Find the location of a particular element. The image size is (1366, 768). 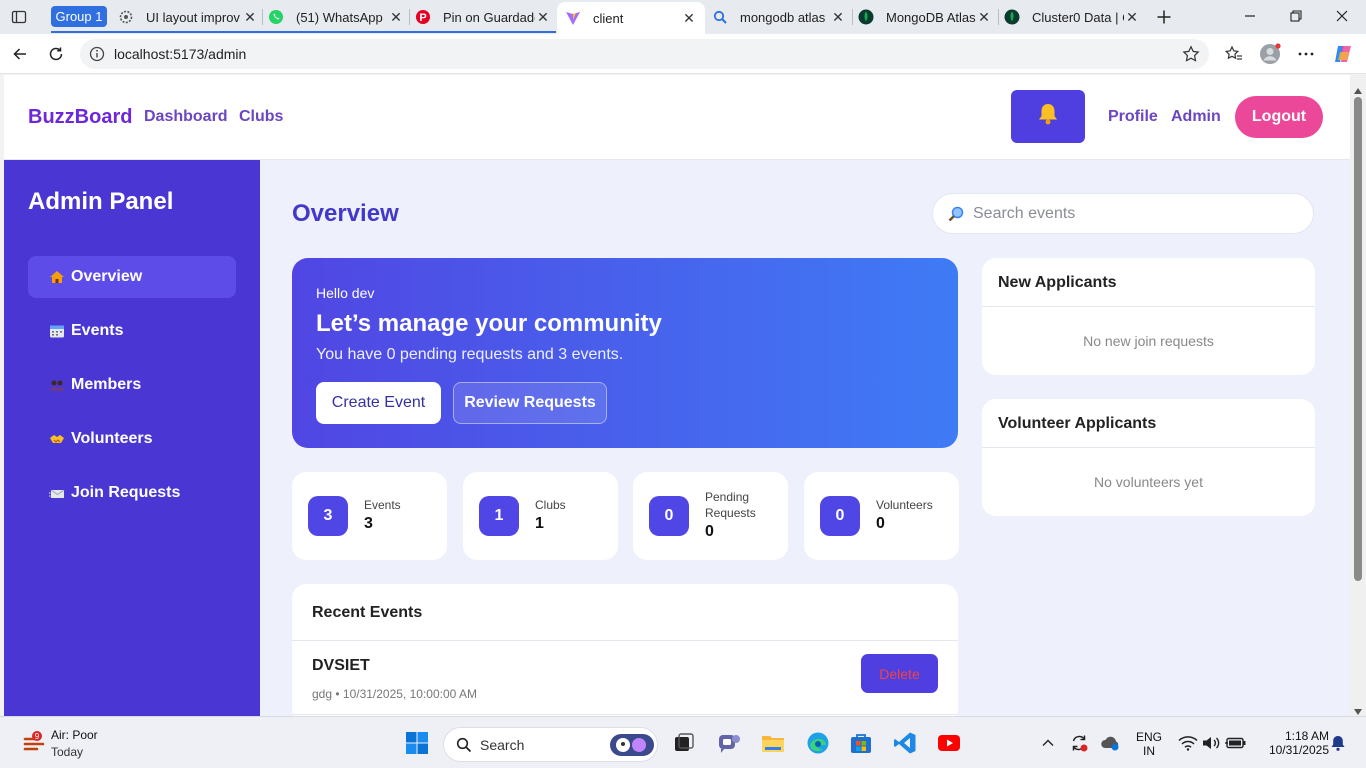

restore-icon is located at coordinates (1296, 16).